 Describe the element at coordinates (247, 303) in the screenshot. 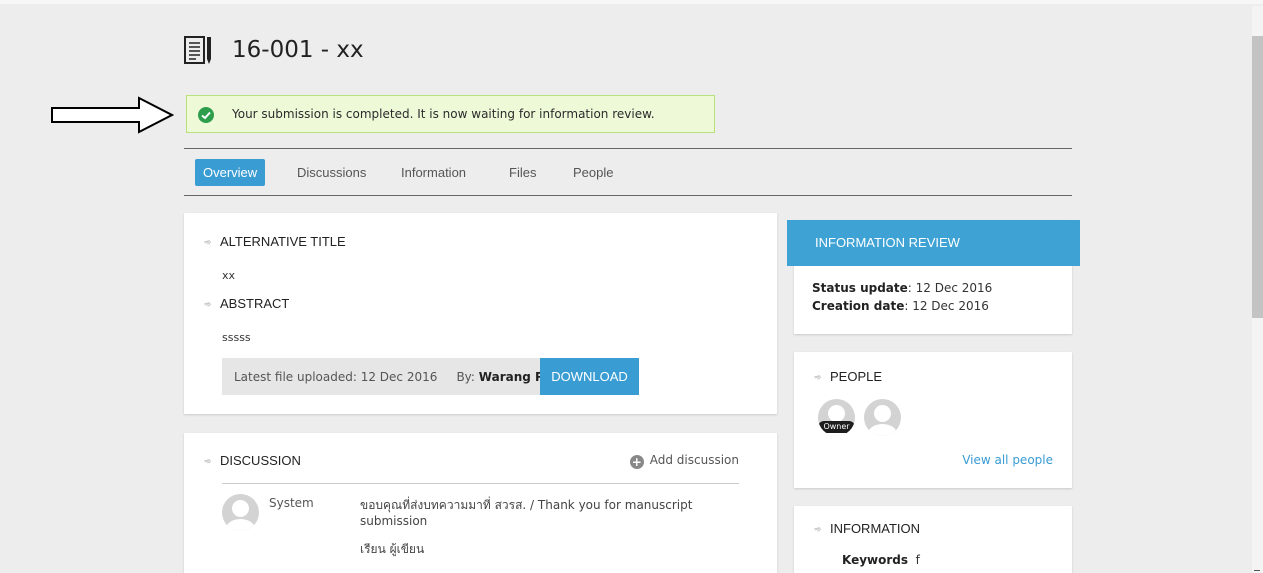

I see `abstract-heading: ➾ ABSTRACT` at that location.